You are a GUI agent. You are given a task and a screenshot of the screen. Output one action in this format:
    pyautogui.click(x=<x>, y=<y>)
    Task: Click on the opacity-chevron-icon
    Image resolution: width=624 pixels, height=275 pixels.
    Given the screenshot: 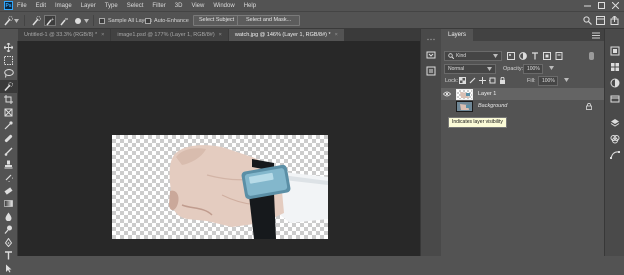 What is the action you would take?
    pyautogui.click(x=551, y=68)
    